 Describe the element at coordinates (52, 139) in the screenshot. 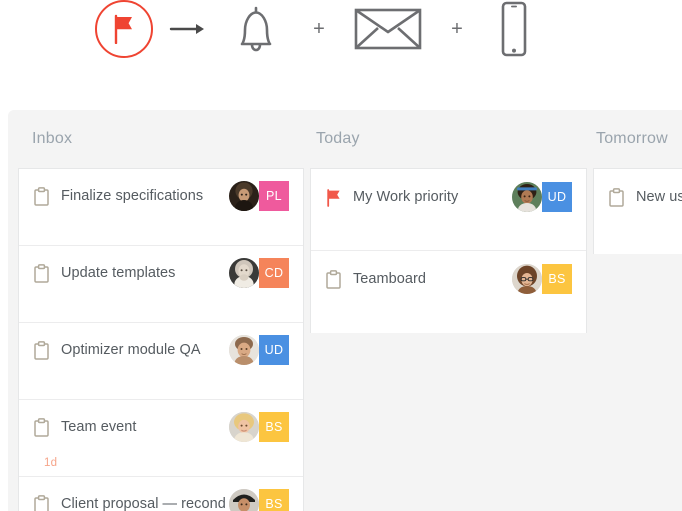

I see `column-header-inbox: Inbox` at that location.